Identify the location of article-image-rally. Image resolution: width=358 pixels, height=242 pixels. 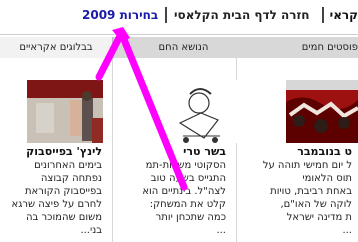
(322, 111).